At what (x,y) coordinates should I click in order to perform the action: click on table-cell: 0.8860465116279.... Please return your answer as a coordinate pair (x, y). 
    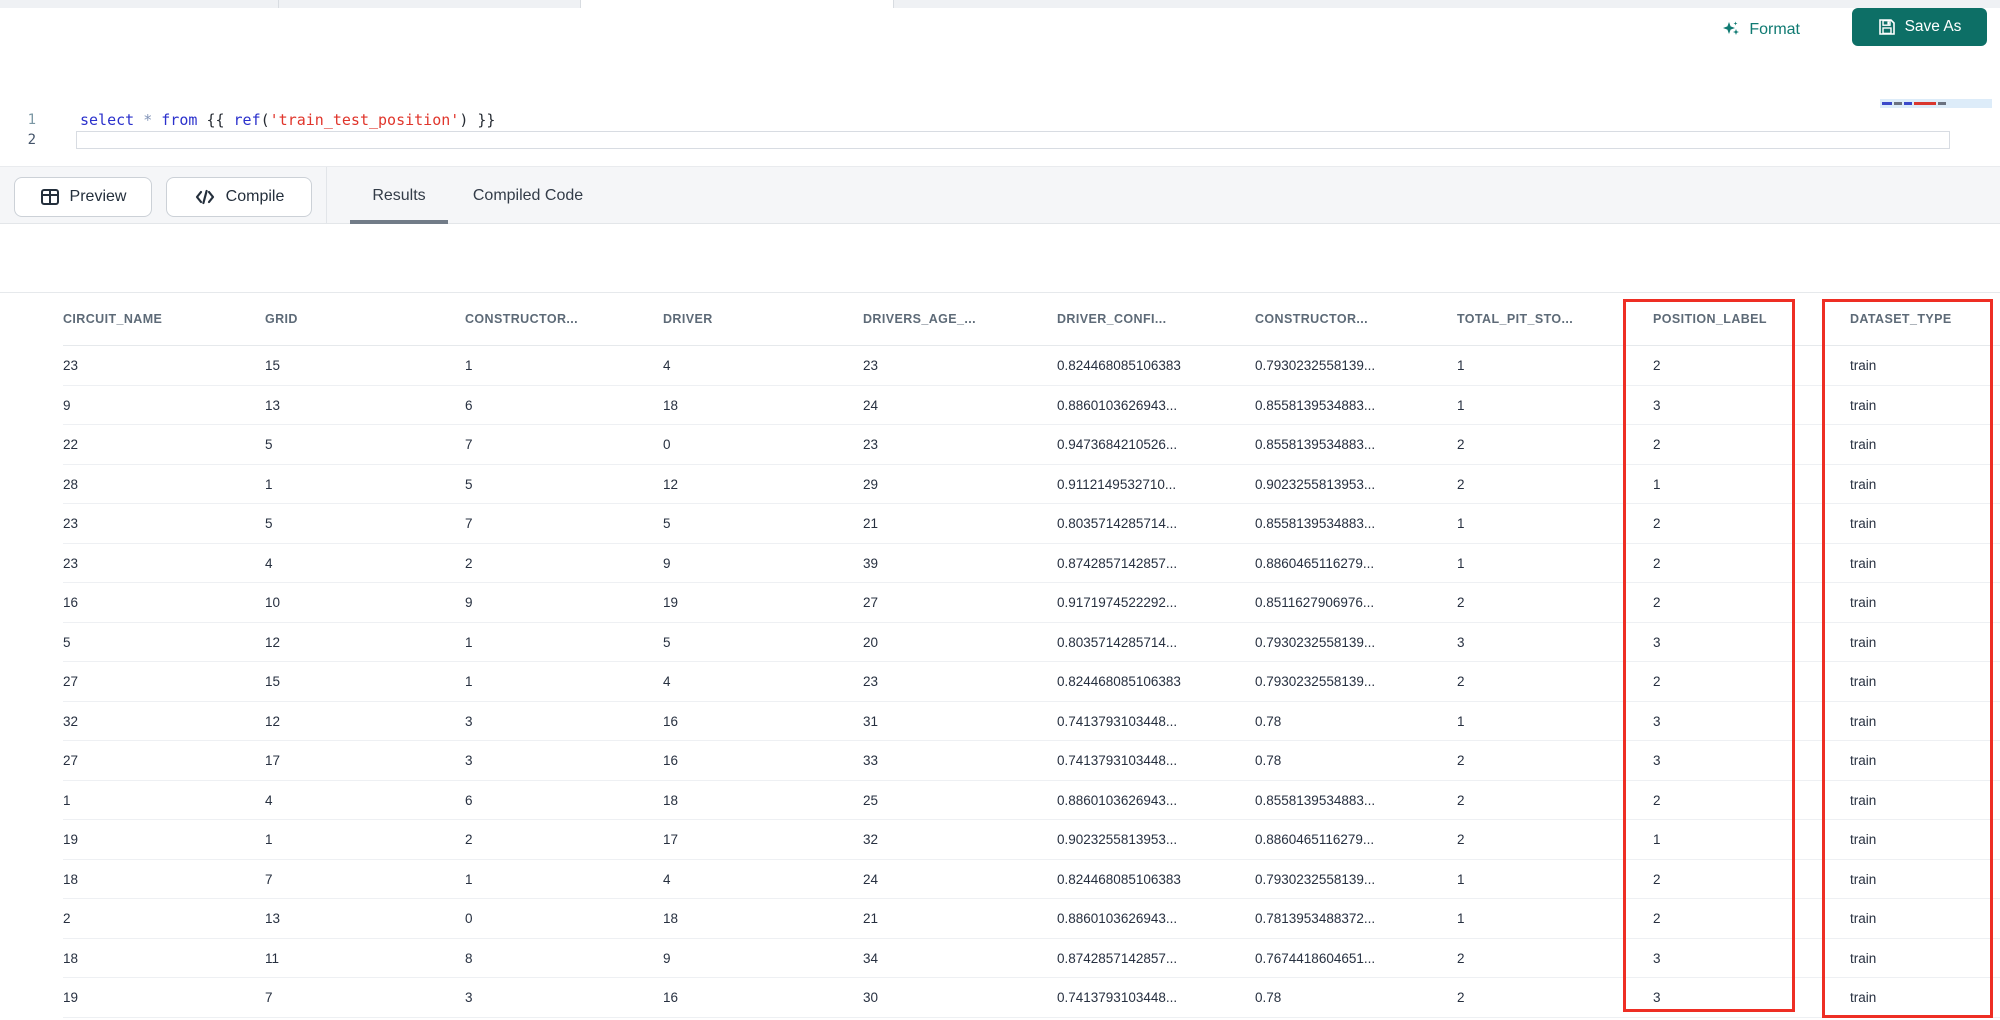
    Looking at the image, I should click on (1315, 839).